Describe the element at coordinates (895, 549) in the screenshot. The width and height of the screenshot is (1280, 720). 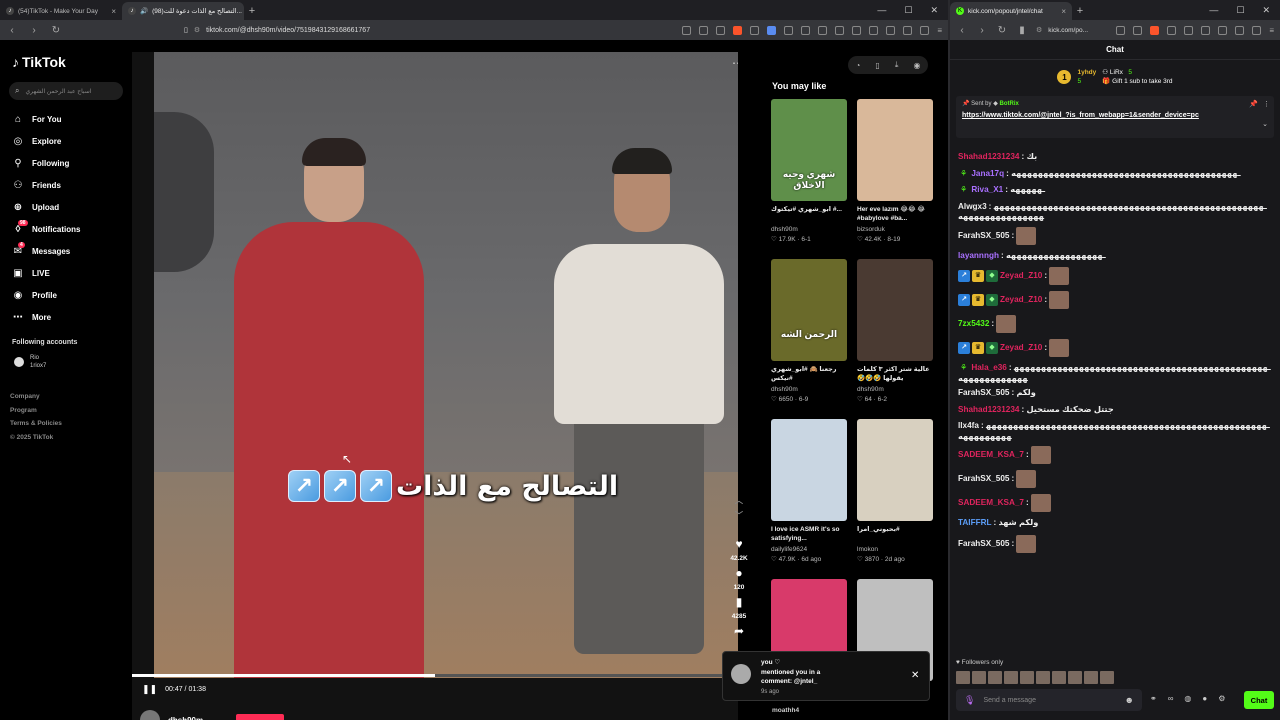
I see `recommendation-author: lmokon` at that location.